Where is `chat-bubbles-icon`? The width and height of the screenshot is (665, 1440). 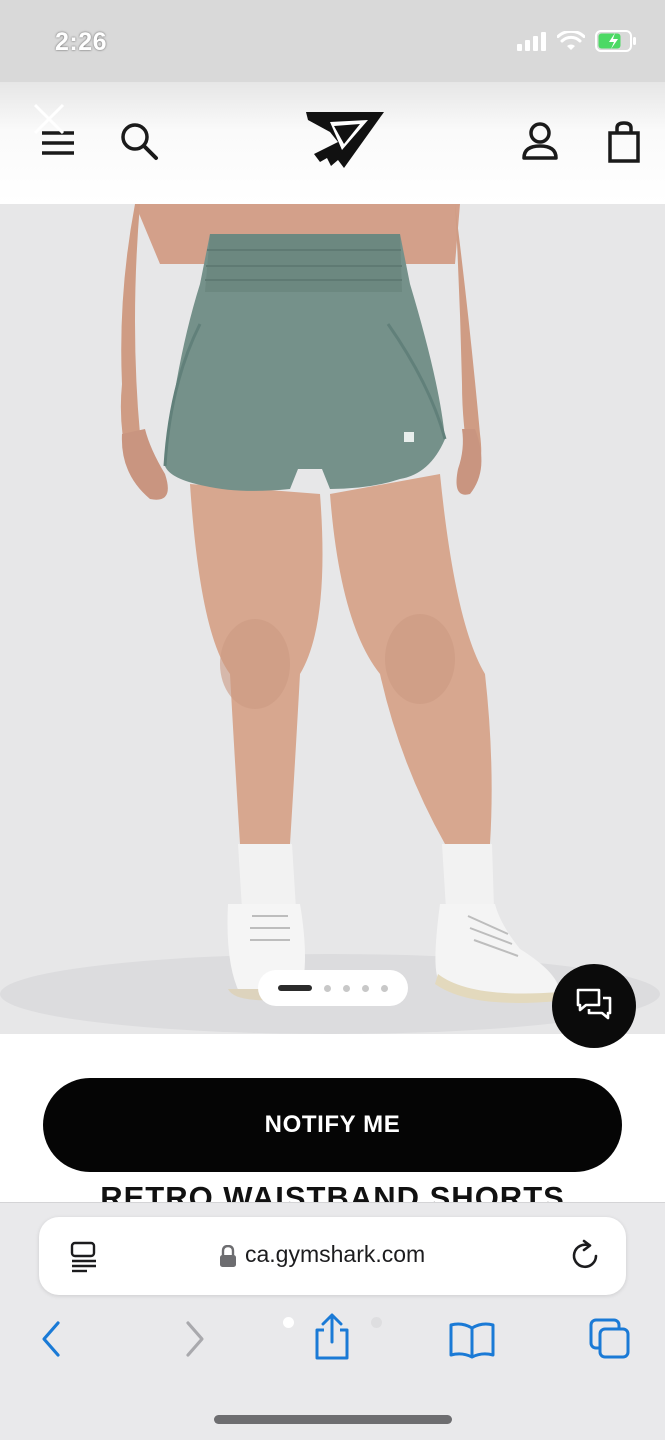 chat-bubbles-icon is located at coordinates (594, 1006).